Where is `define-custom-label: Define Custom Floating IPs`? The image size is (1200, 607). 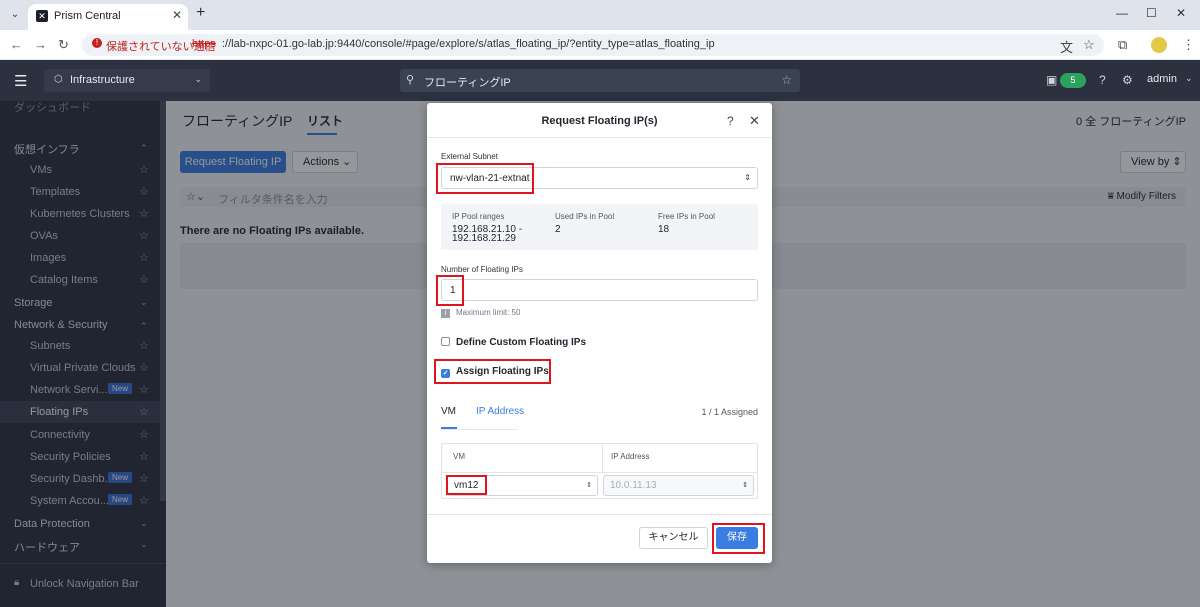
define-custom-label: Define Custom Floating IPs is located at coordinates (521, 342).